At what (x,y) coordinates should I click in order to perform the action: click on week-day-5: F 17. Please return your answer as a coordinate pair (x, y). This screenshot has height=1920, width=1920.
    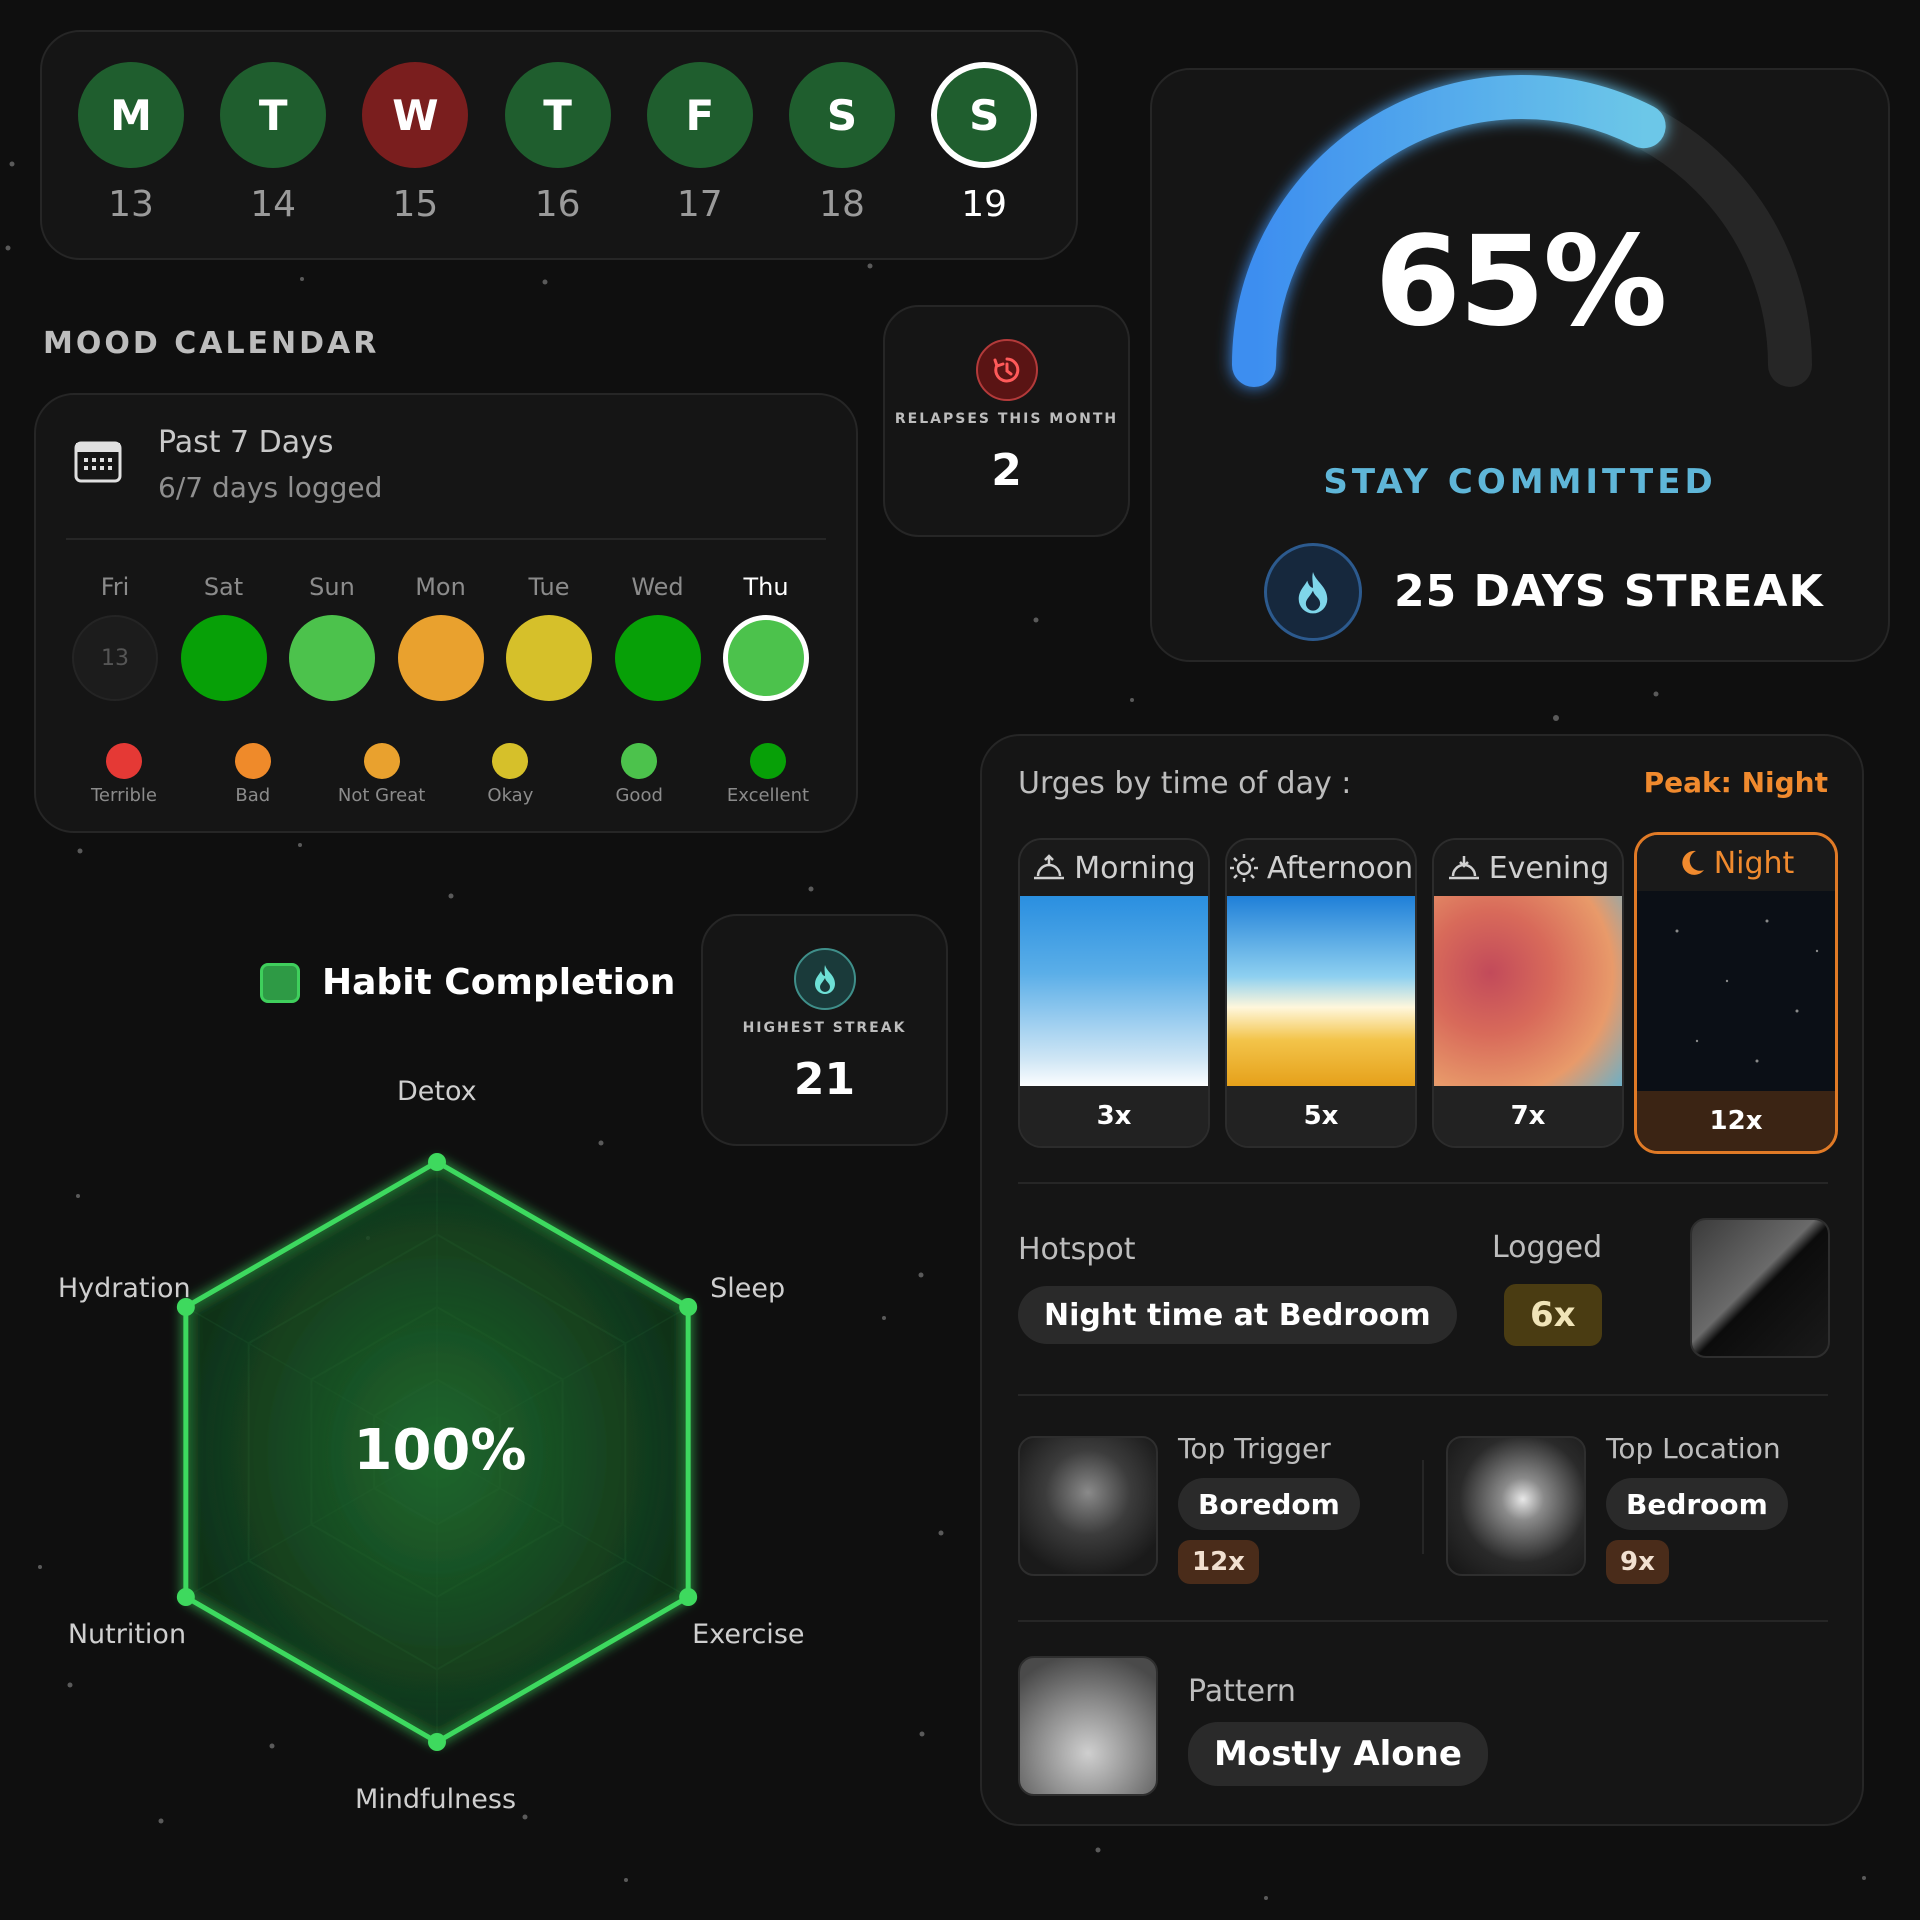
    Looking at the image, I should click on (700, 143).